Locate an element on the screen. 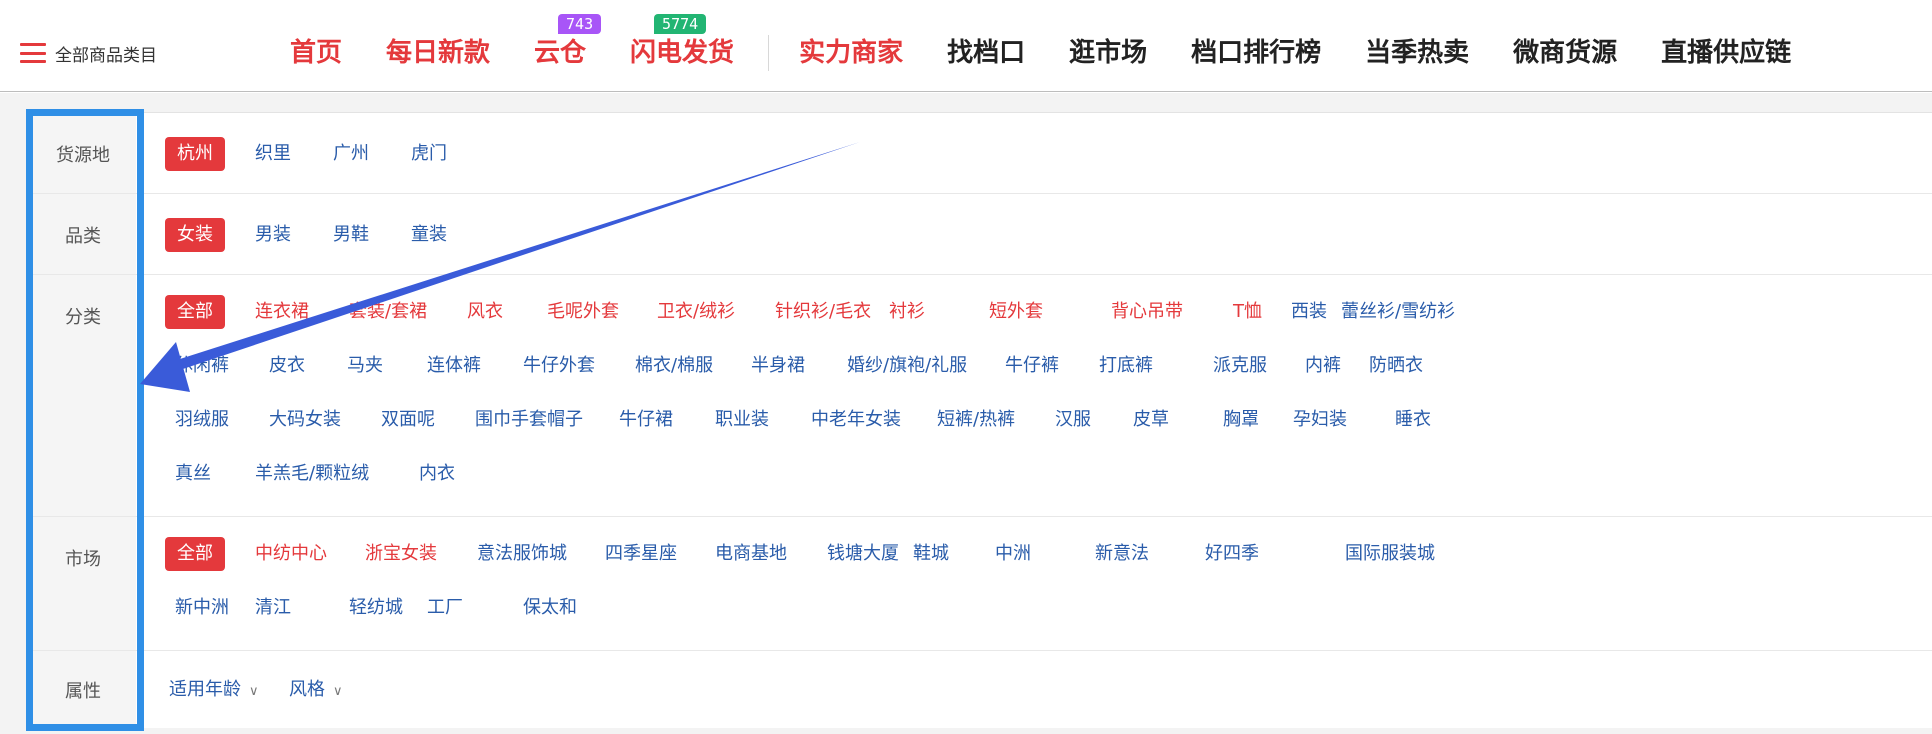 The height and width of the screenshot is (734, 1932). filter-option: 短外套 is located at coordinates (1016, 312).